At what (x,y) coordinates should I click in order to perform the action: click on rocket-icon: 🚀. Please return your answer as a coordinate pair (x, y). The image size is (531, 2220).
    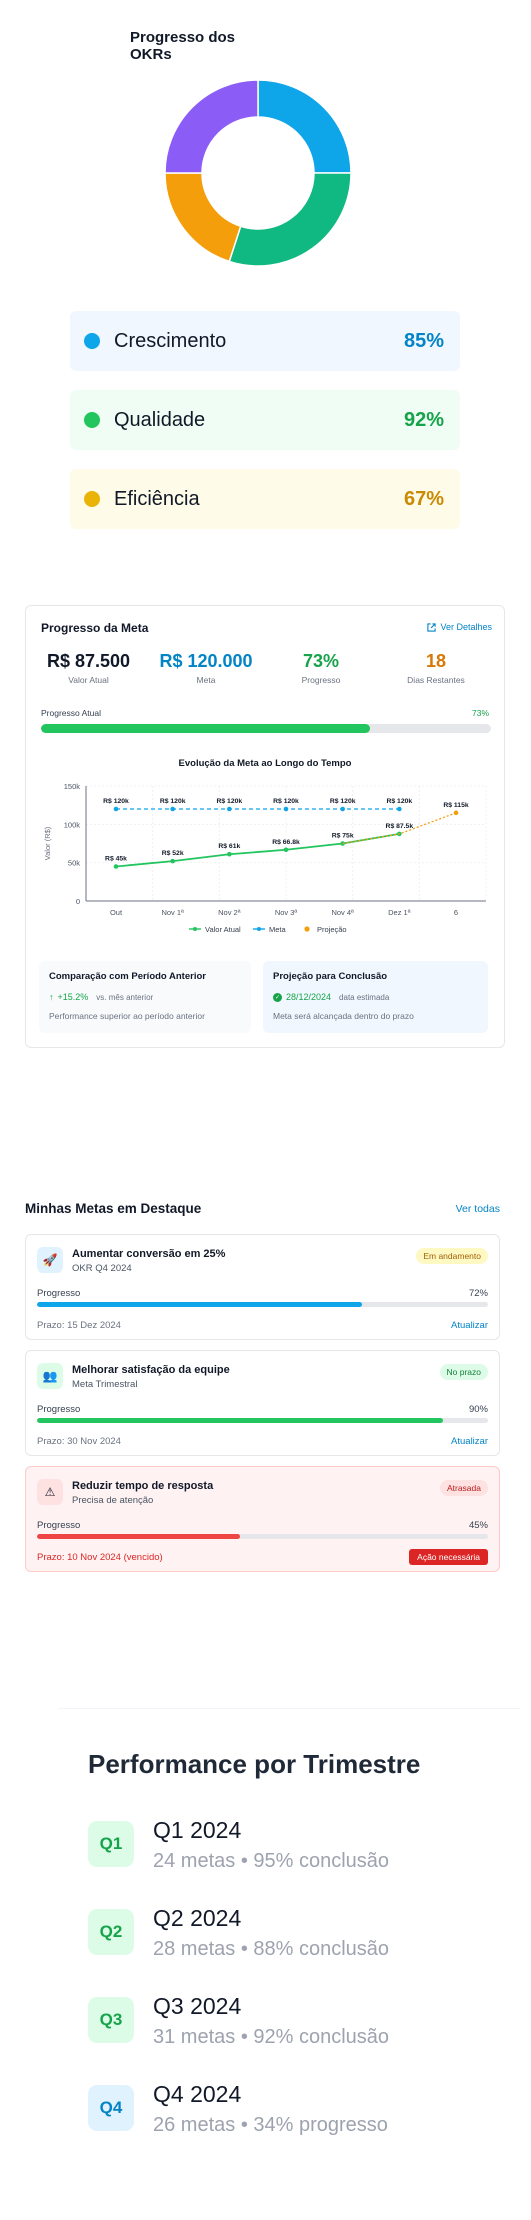
    Looking at the image, I should click on (50, 1260).